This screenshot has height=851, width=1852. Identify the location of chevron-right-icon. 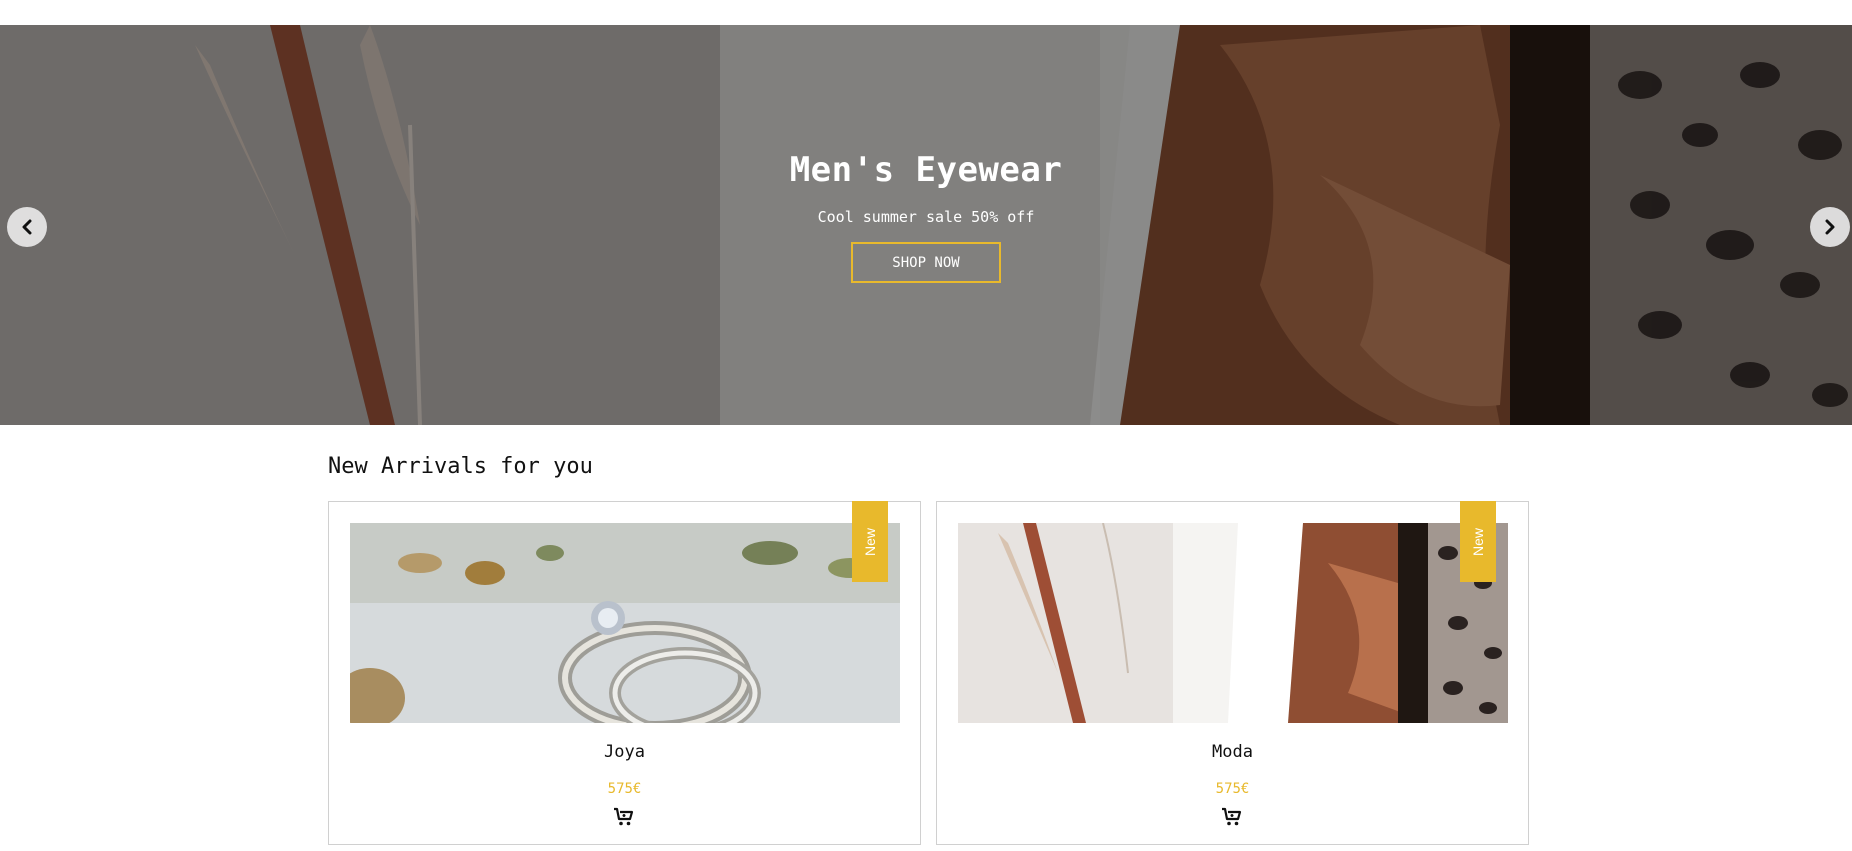
(1830, 227).